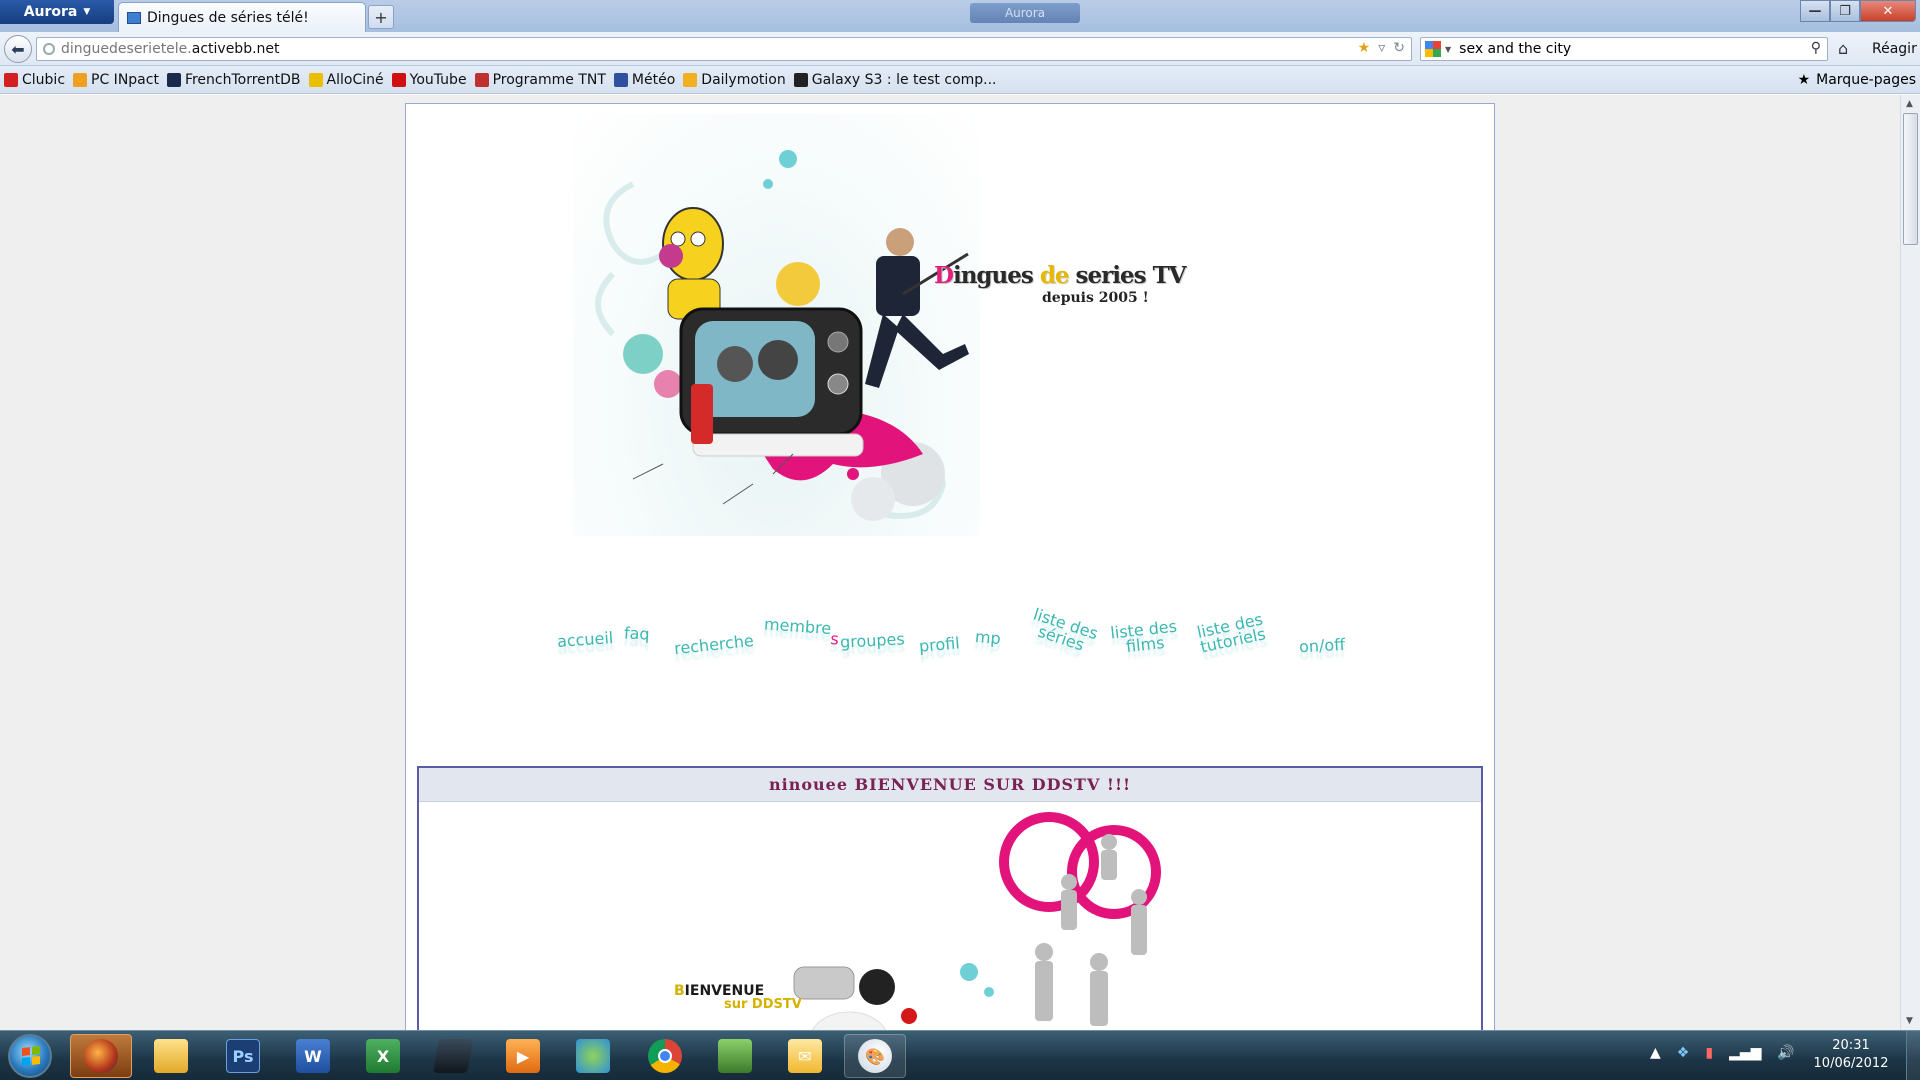 This screenshot has height=1080, width=1920. What do you see at coordinates (1433, 49) in the screenshot?
I see `google-icon` at bounding box center [1433, 49].